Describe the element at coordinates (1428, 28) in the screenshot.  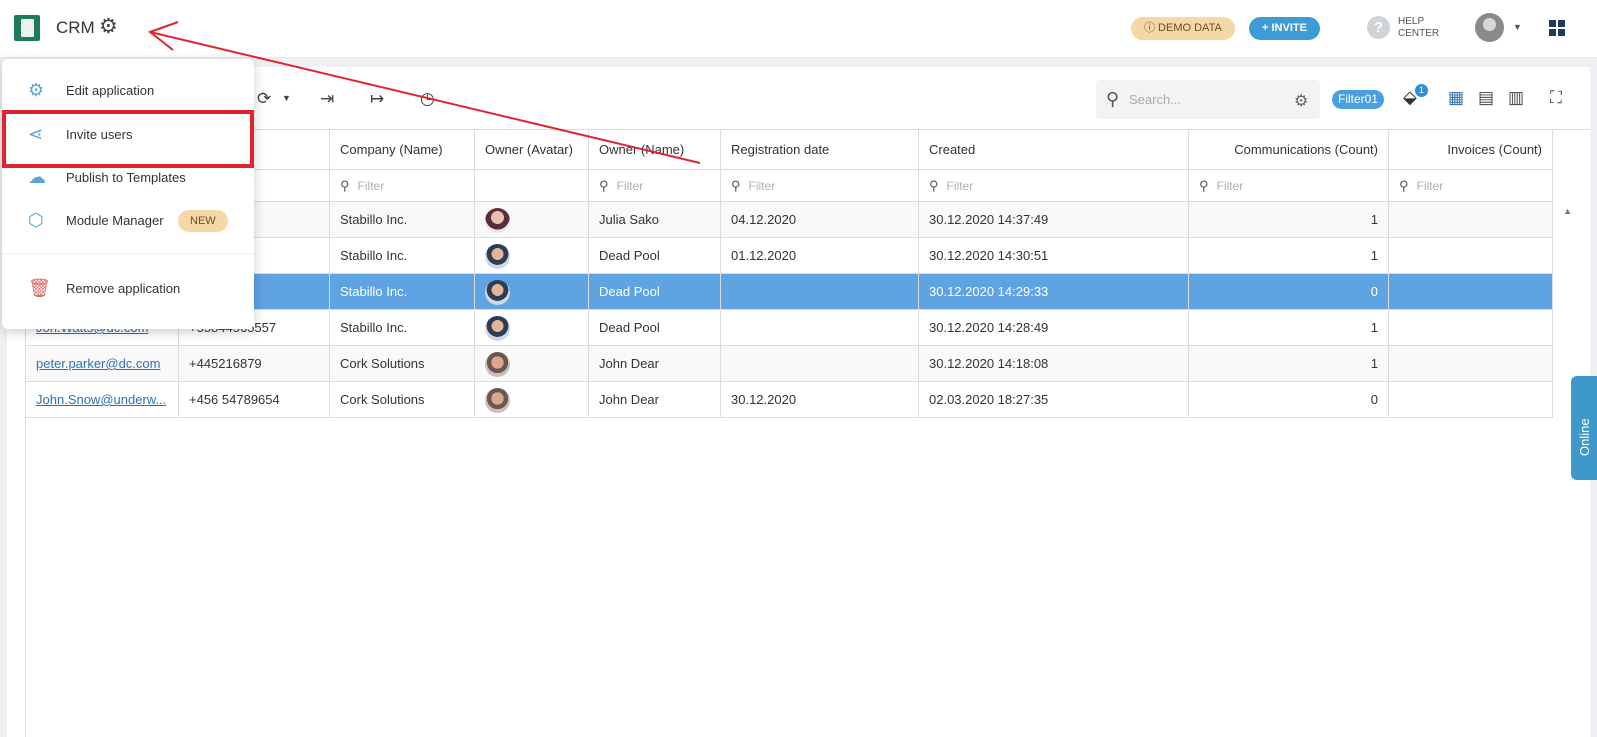
I see `help-center-link: HELP CENTER` at that location.